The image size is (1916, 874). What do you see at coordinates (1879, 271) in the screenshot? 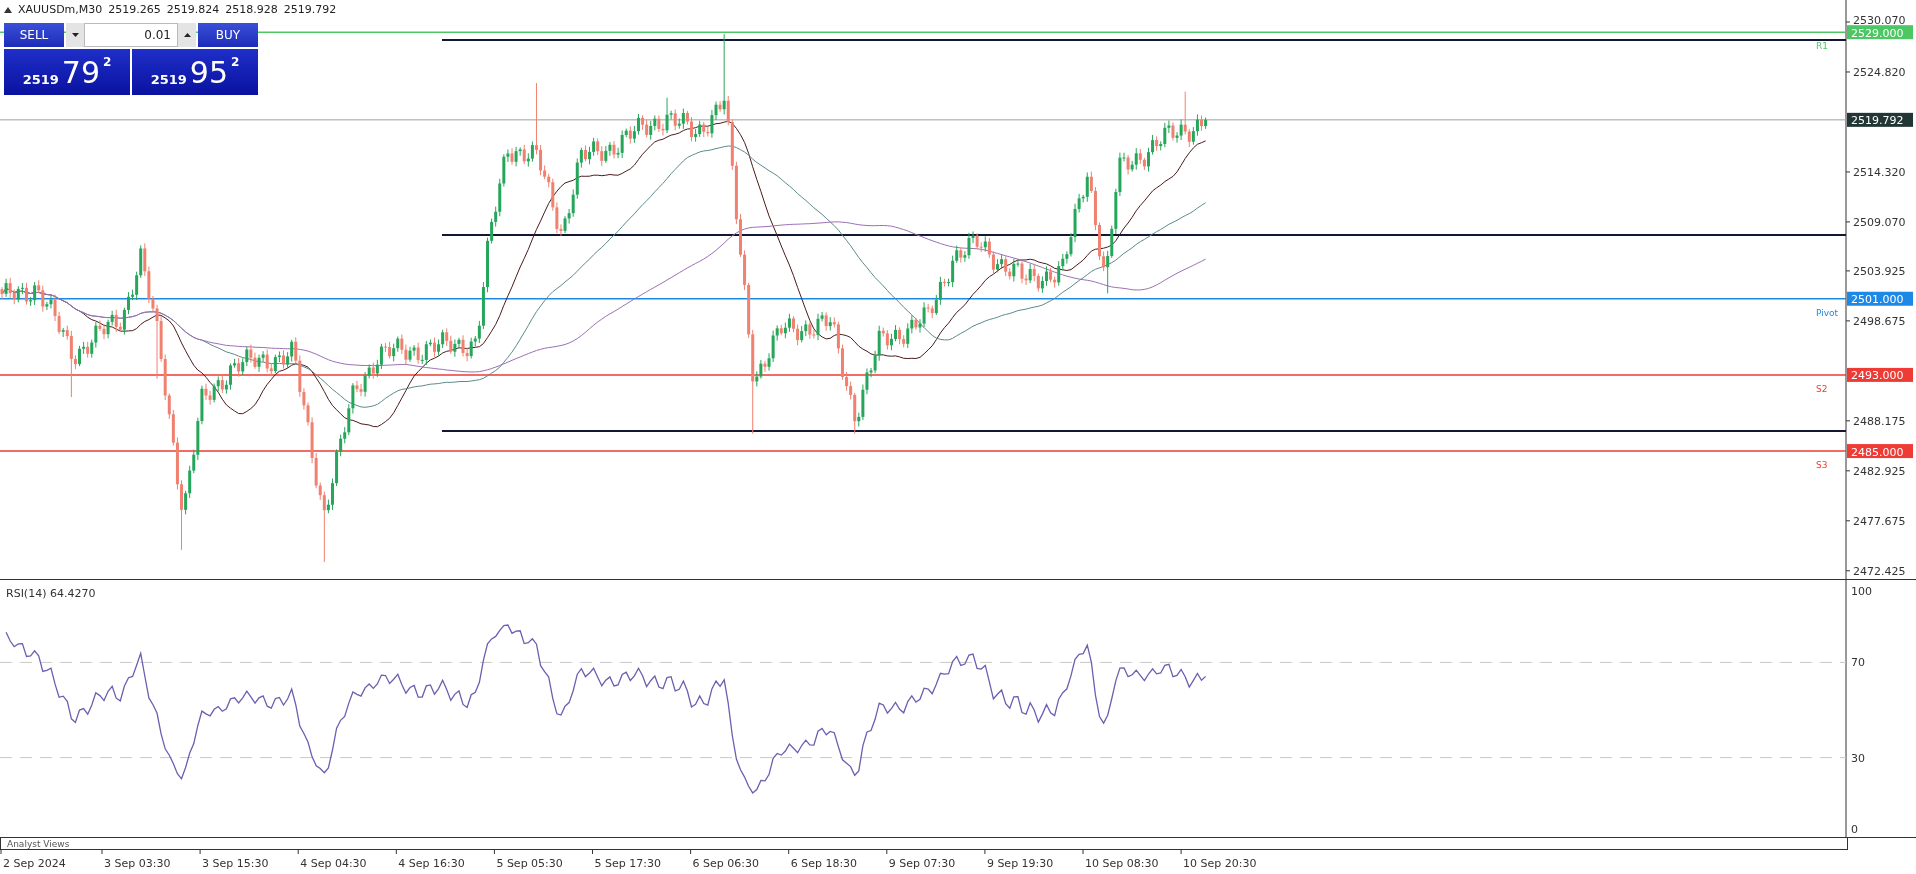
I see `price-tick-label: 2503.925` at bounding box center [1879, 271].